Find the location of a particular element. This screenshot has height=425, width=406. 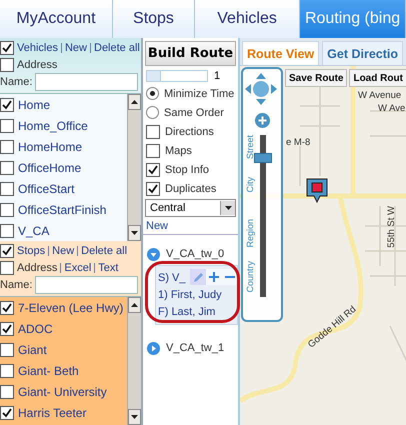

link: Text is located at coordinates (108, 268).